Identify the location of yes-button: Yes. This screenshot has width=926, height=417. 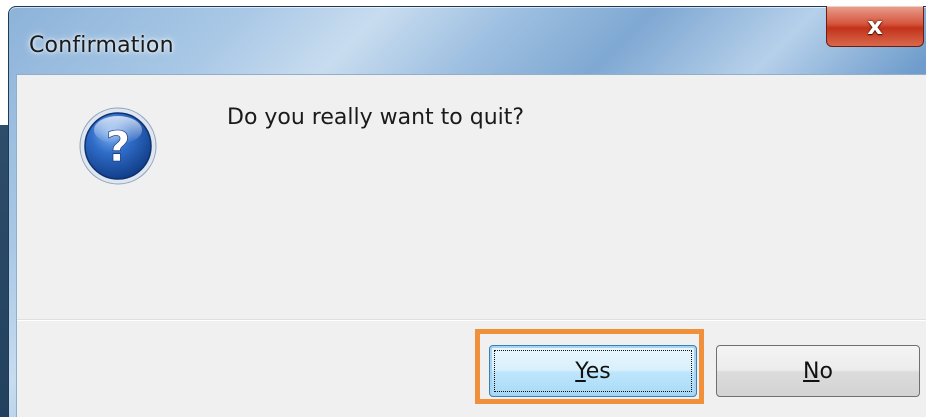
(593, 371).